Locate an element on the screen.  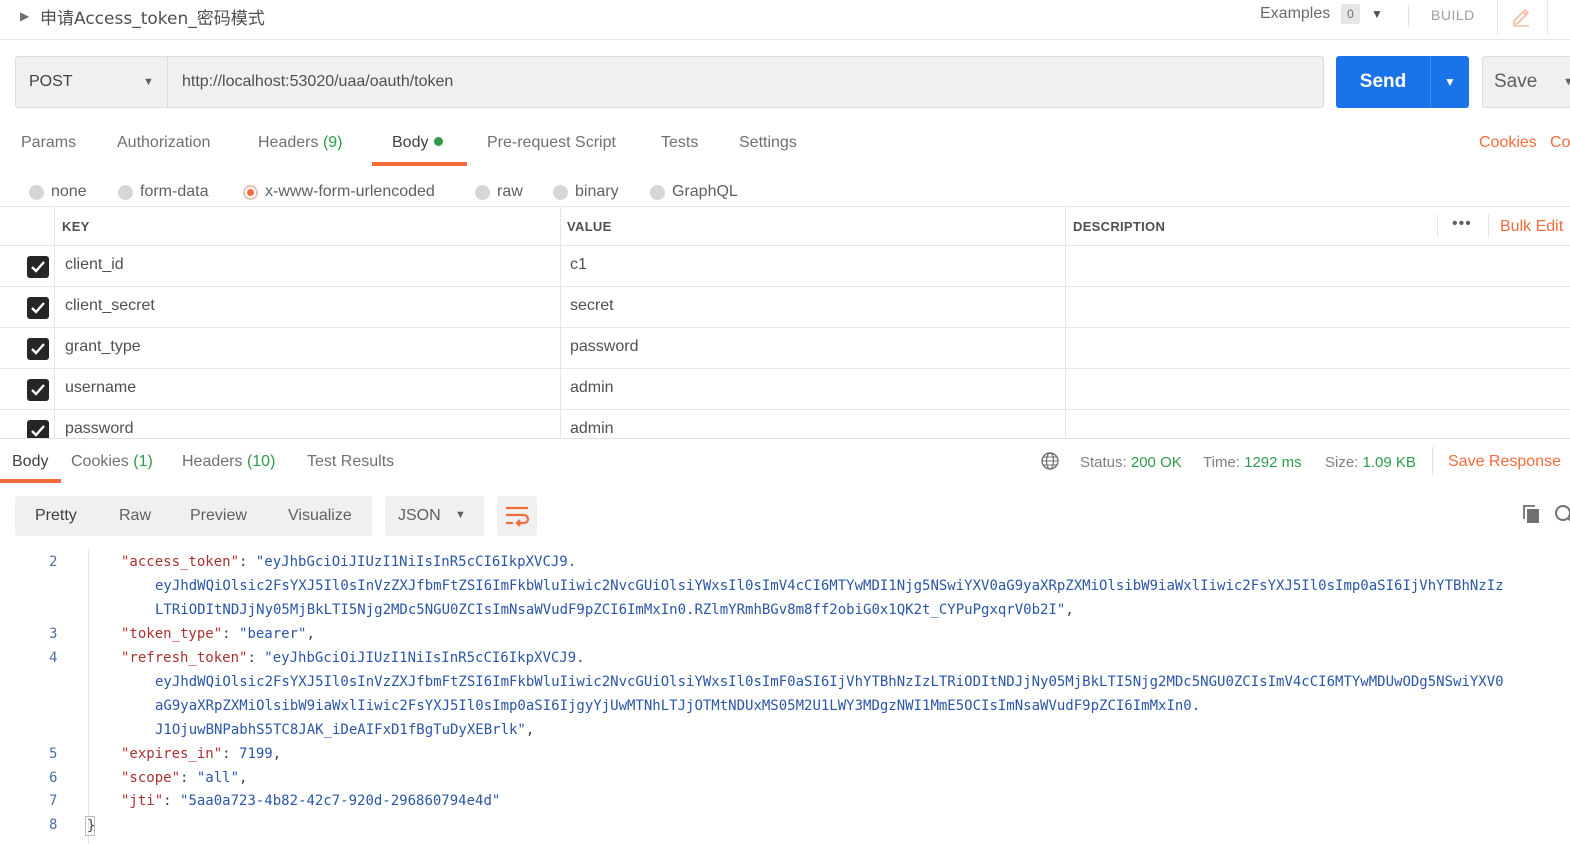
format-preview-button: Preview is located at coordinates (218, 516).